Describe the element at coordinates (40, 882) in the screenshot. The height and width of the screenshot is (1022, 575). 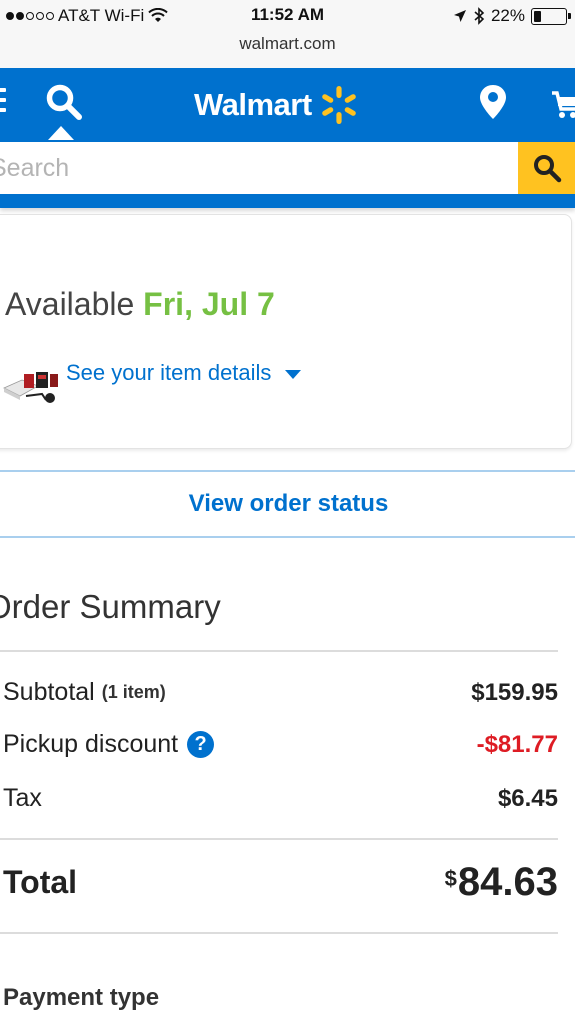
I see `total-label: Total` at that location.